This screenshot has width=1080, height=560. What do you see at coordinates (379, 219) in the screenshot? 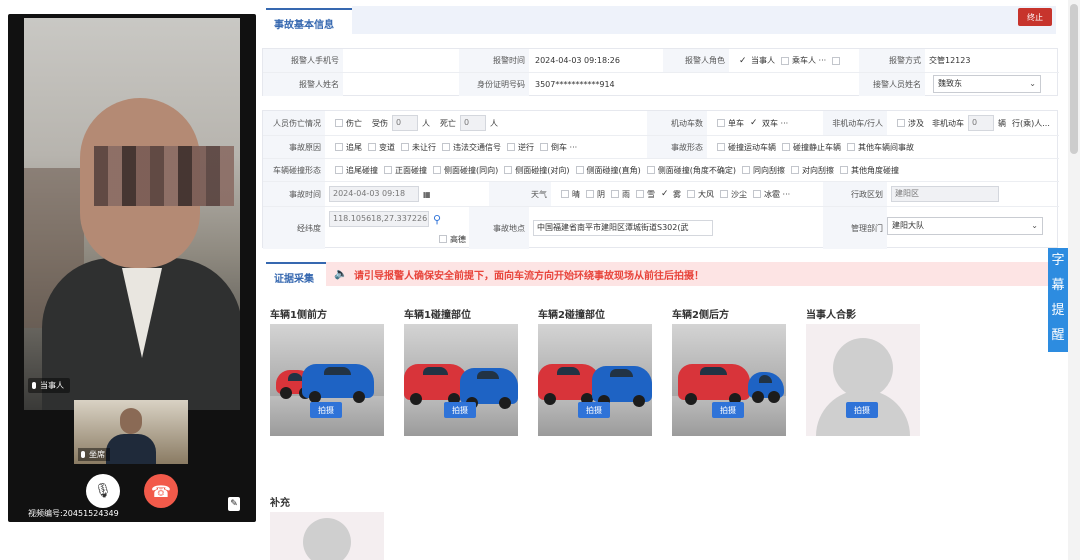
I see `coords-input: 118.105618,27.337226` at bounding box center [379, 219].